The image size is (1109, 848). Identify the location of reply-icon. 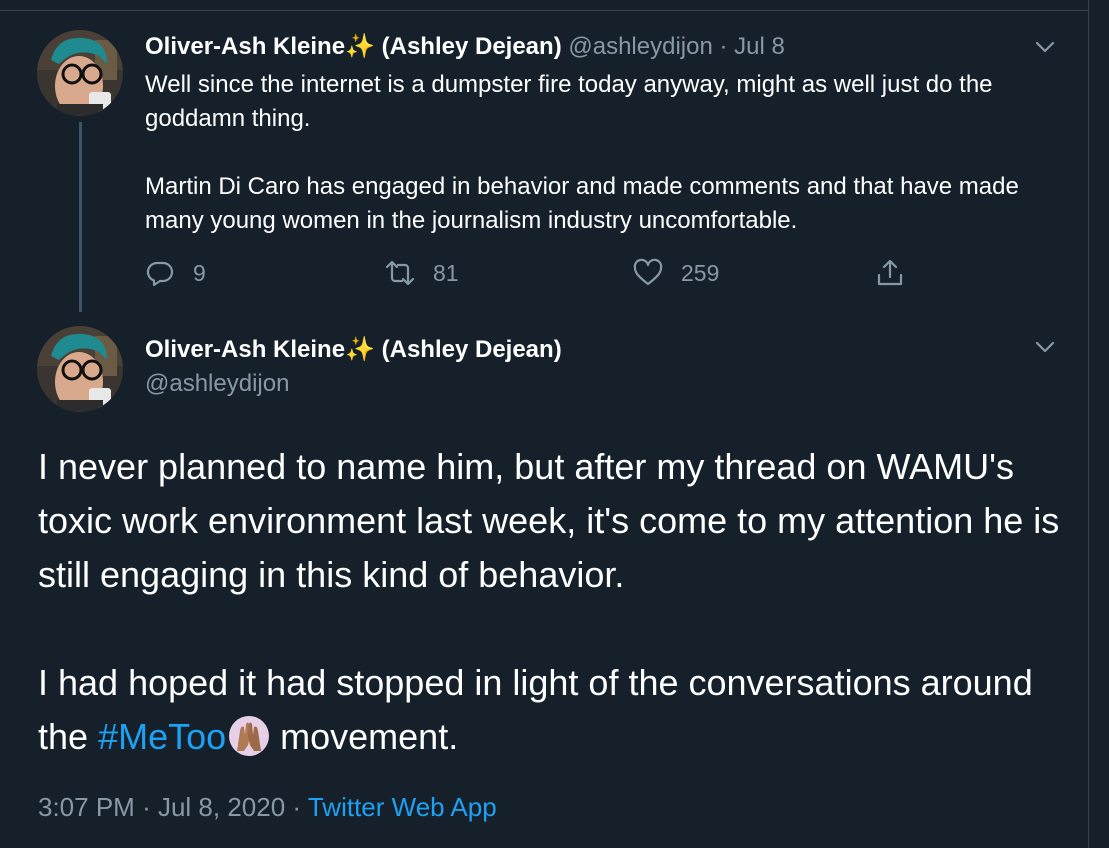
(160, 274).